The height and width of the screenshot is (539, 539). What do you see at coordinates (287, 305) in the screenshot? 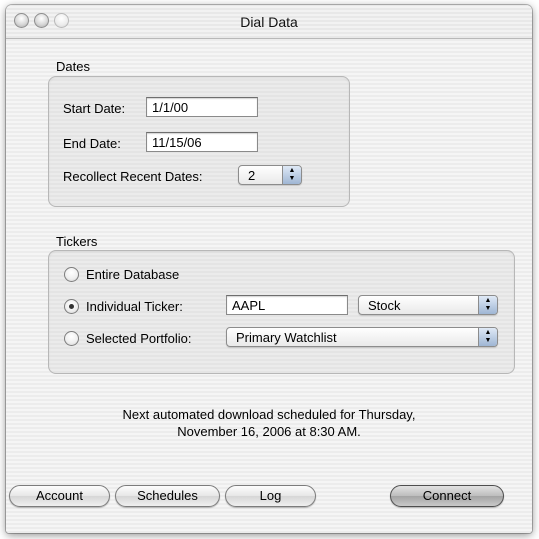
I see `ticker-symbol-field` at bounding box center [287, 305].